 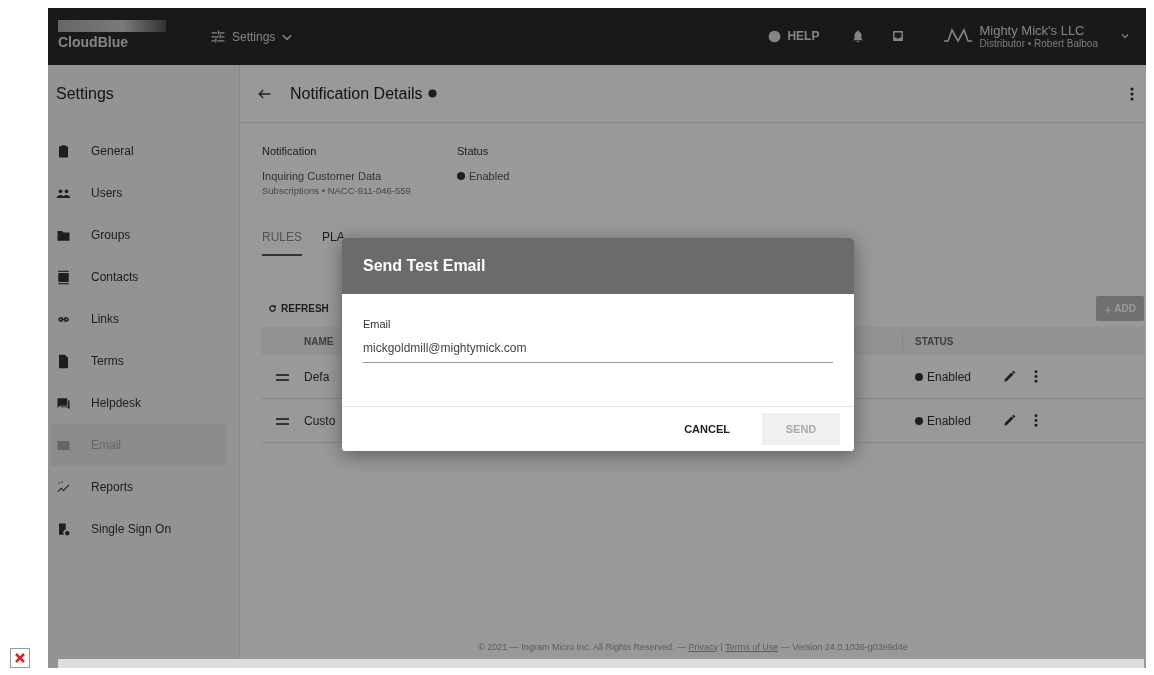 I want to click on clipboard-icon, so click(x=63, y=151).